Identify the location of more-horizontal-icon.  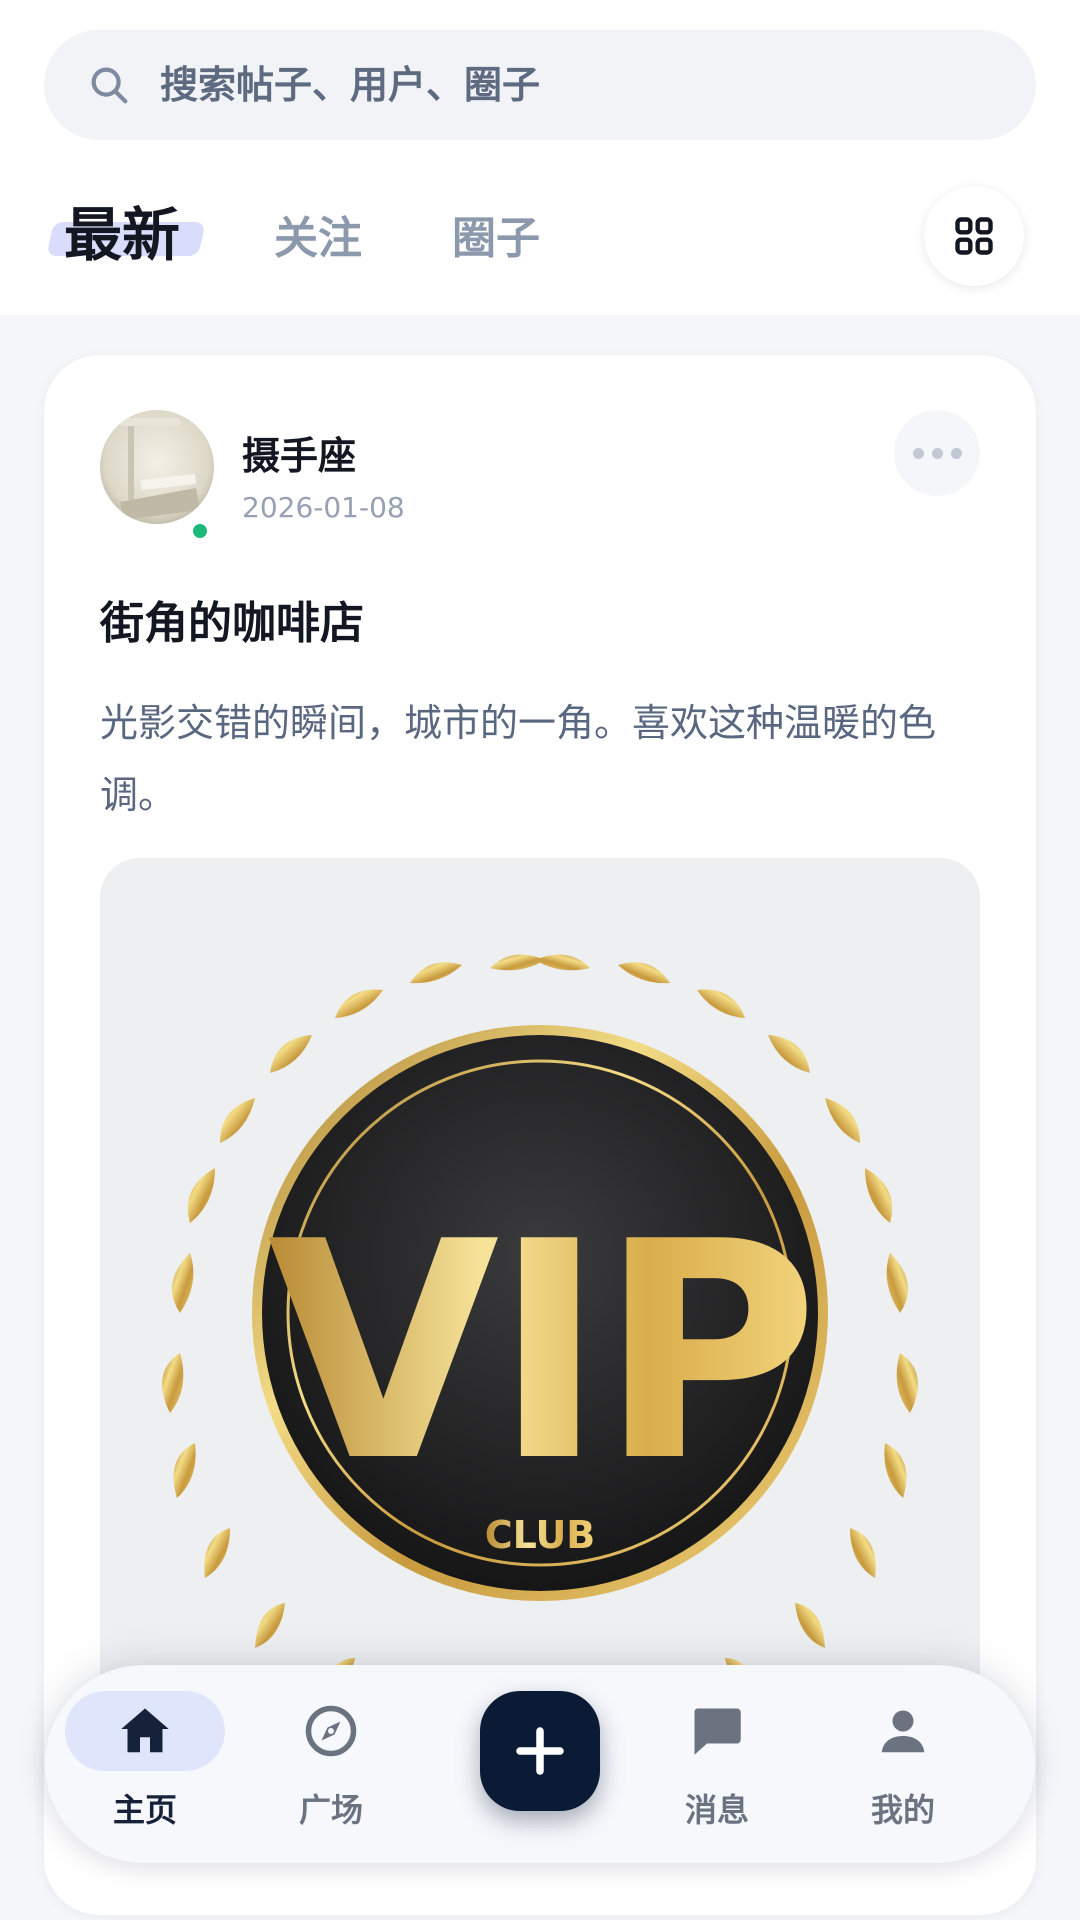
(937, 453).